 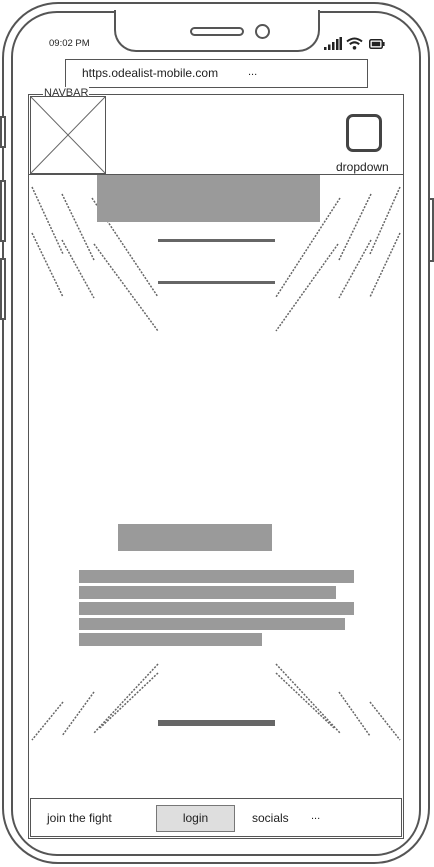 What do you see at coordinates (216, 723) in the screenshot?
I see `section-divider-line` at bounding box center [216, 723].